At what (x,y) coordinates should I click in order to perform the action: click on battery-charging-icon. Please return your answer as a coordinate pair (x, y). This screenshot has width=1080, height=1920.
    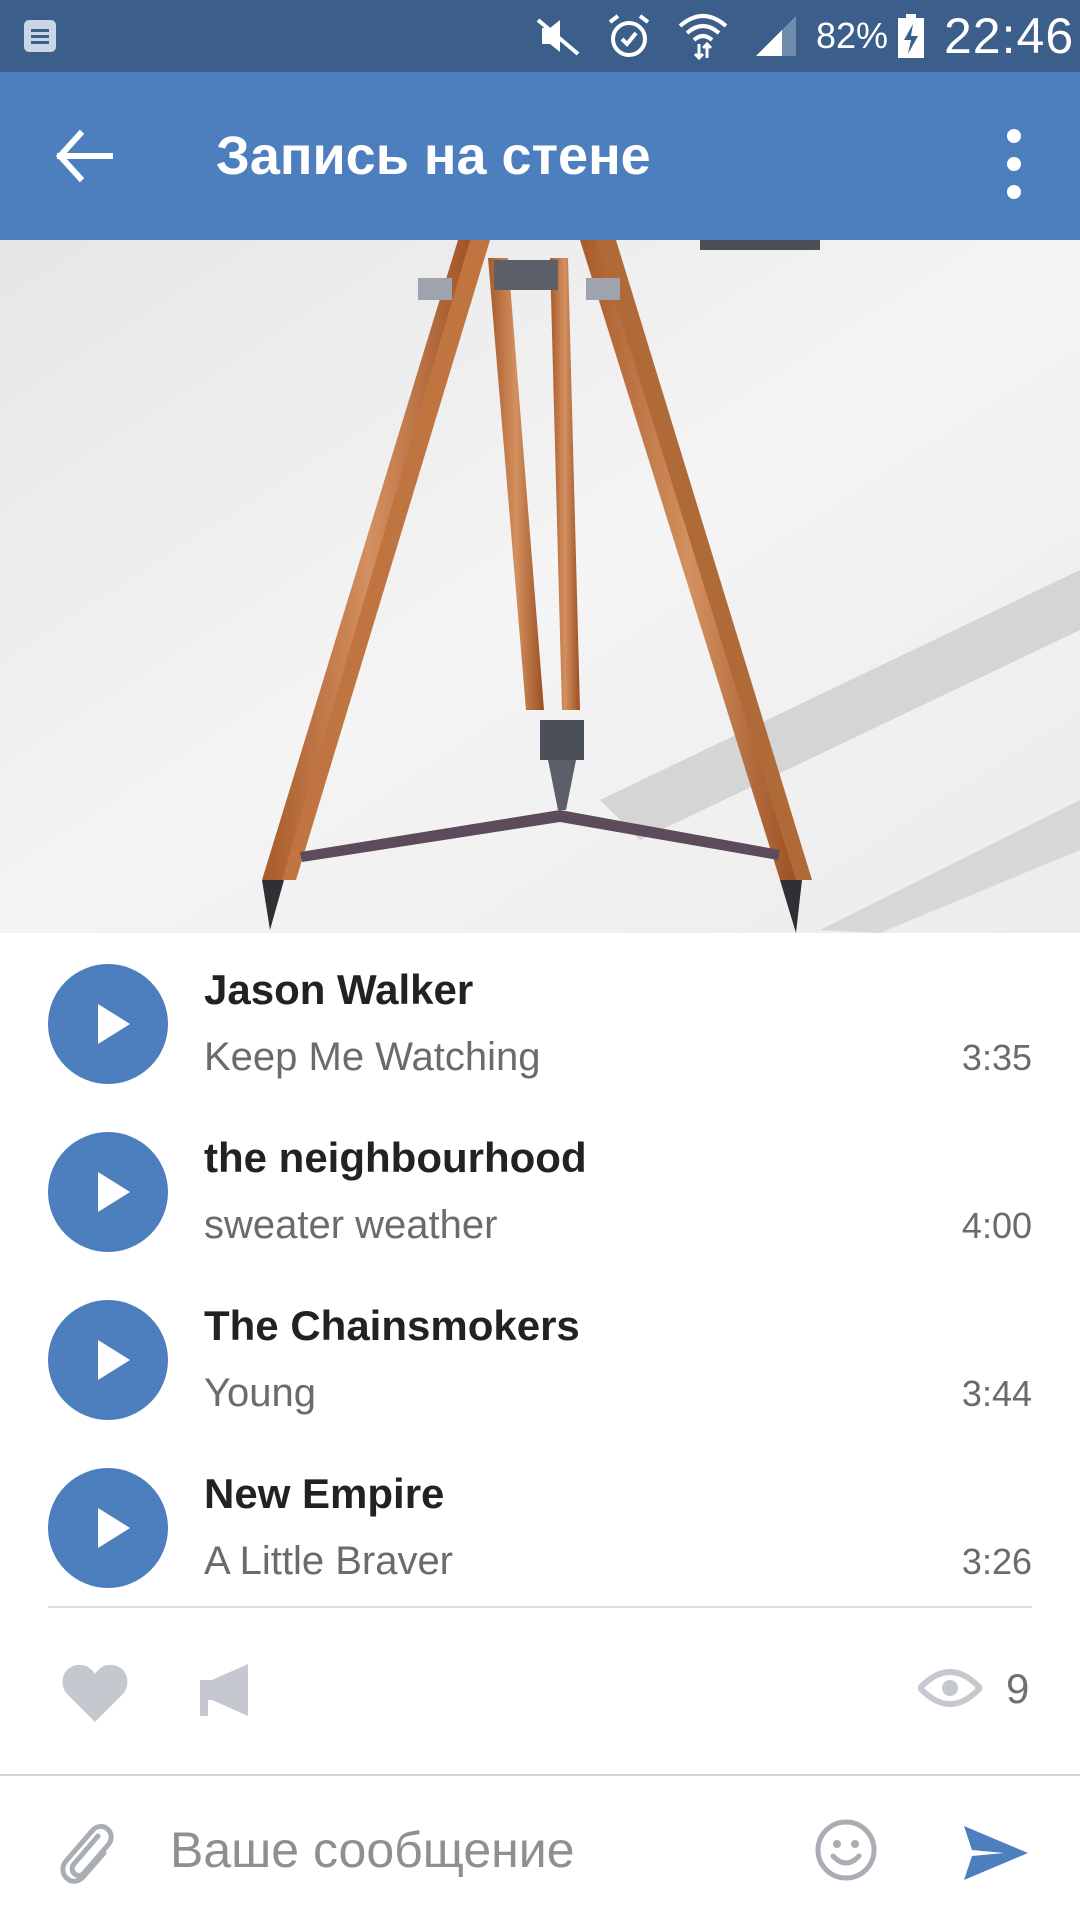
    Looking at the image, I should click on (911, 36).